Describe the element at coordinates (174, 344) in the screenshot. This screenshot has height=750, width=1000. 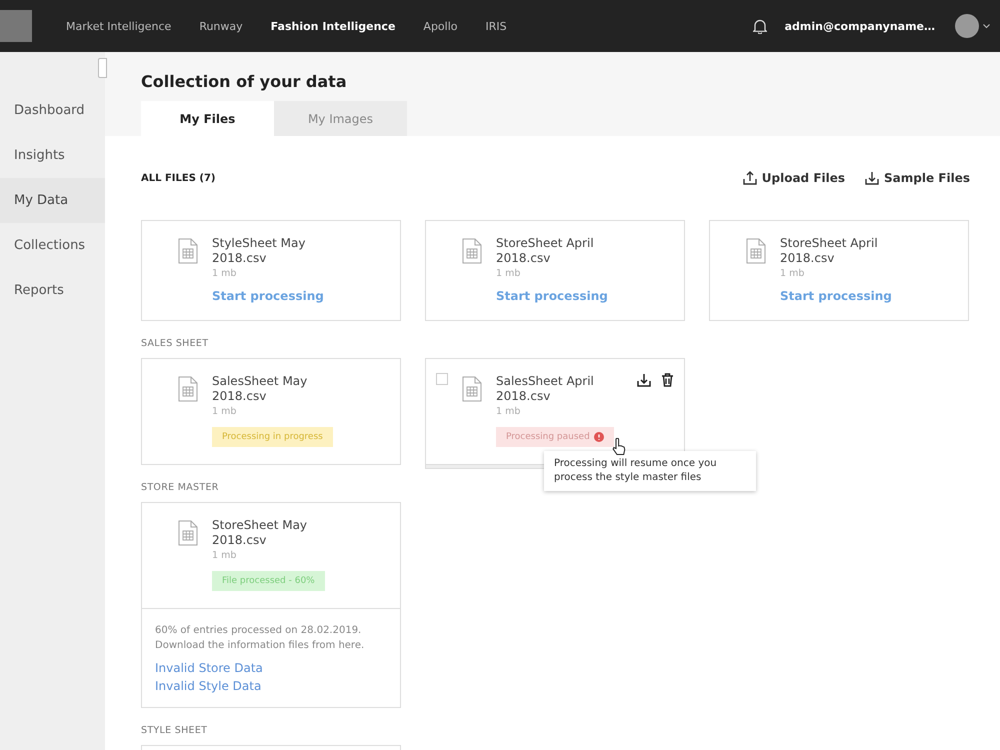
I see `section-heading: SALES SHEET` at that location.